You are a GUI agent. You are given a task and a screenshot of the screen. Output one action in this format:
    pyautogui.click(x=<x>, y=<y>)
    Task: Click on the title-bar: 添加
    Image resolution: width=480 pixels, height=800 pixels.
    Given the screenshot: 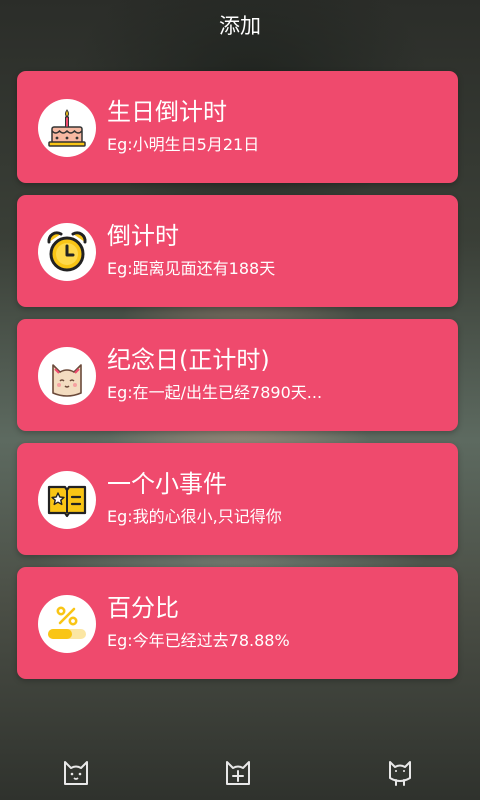 What is the action you would take?
    pyautogui.click(x=240, y=25)
    